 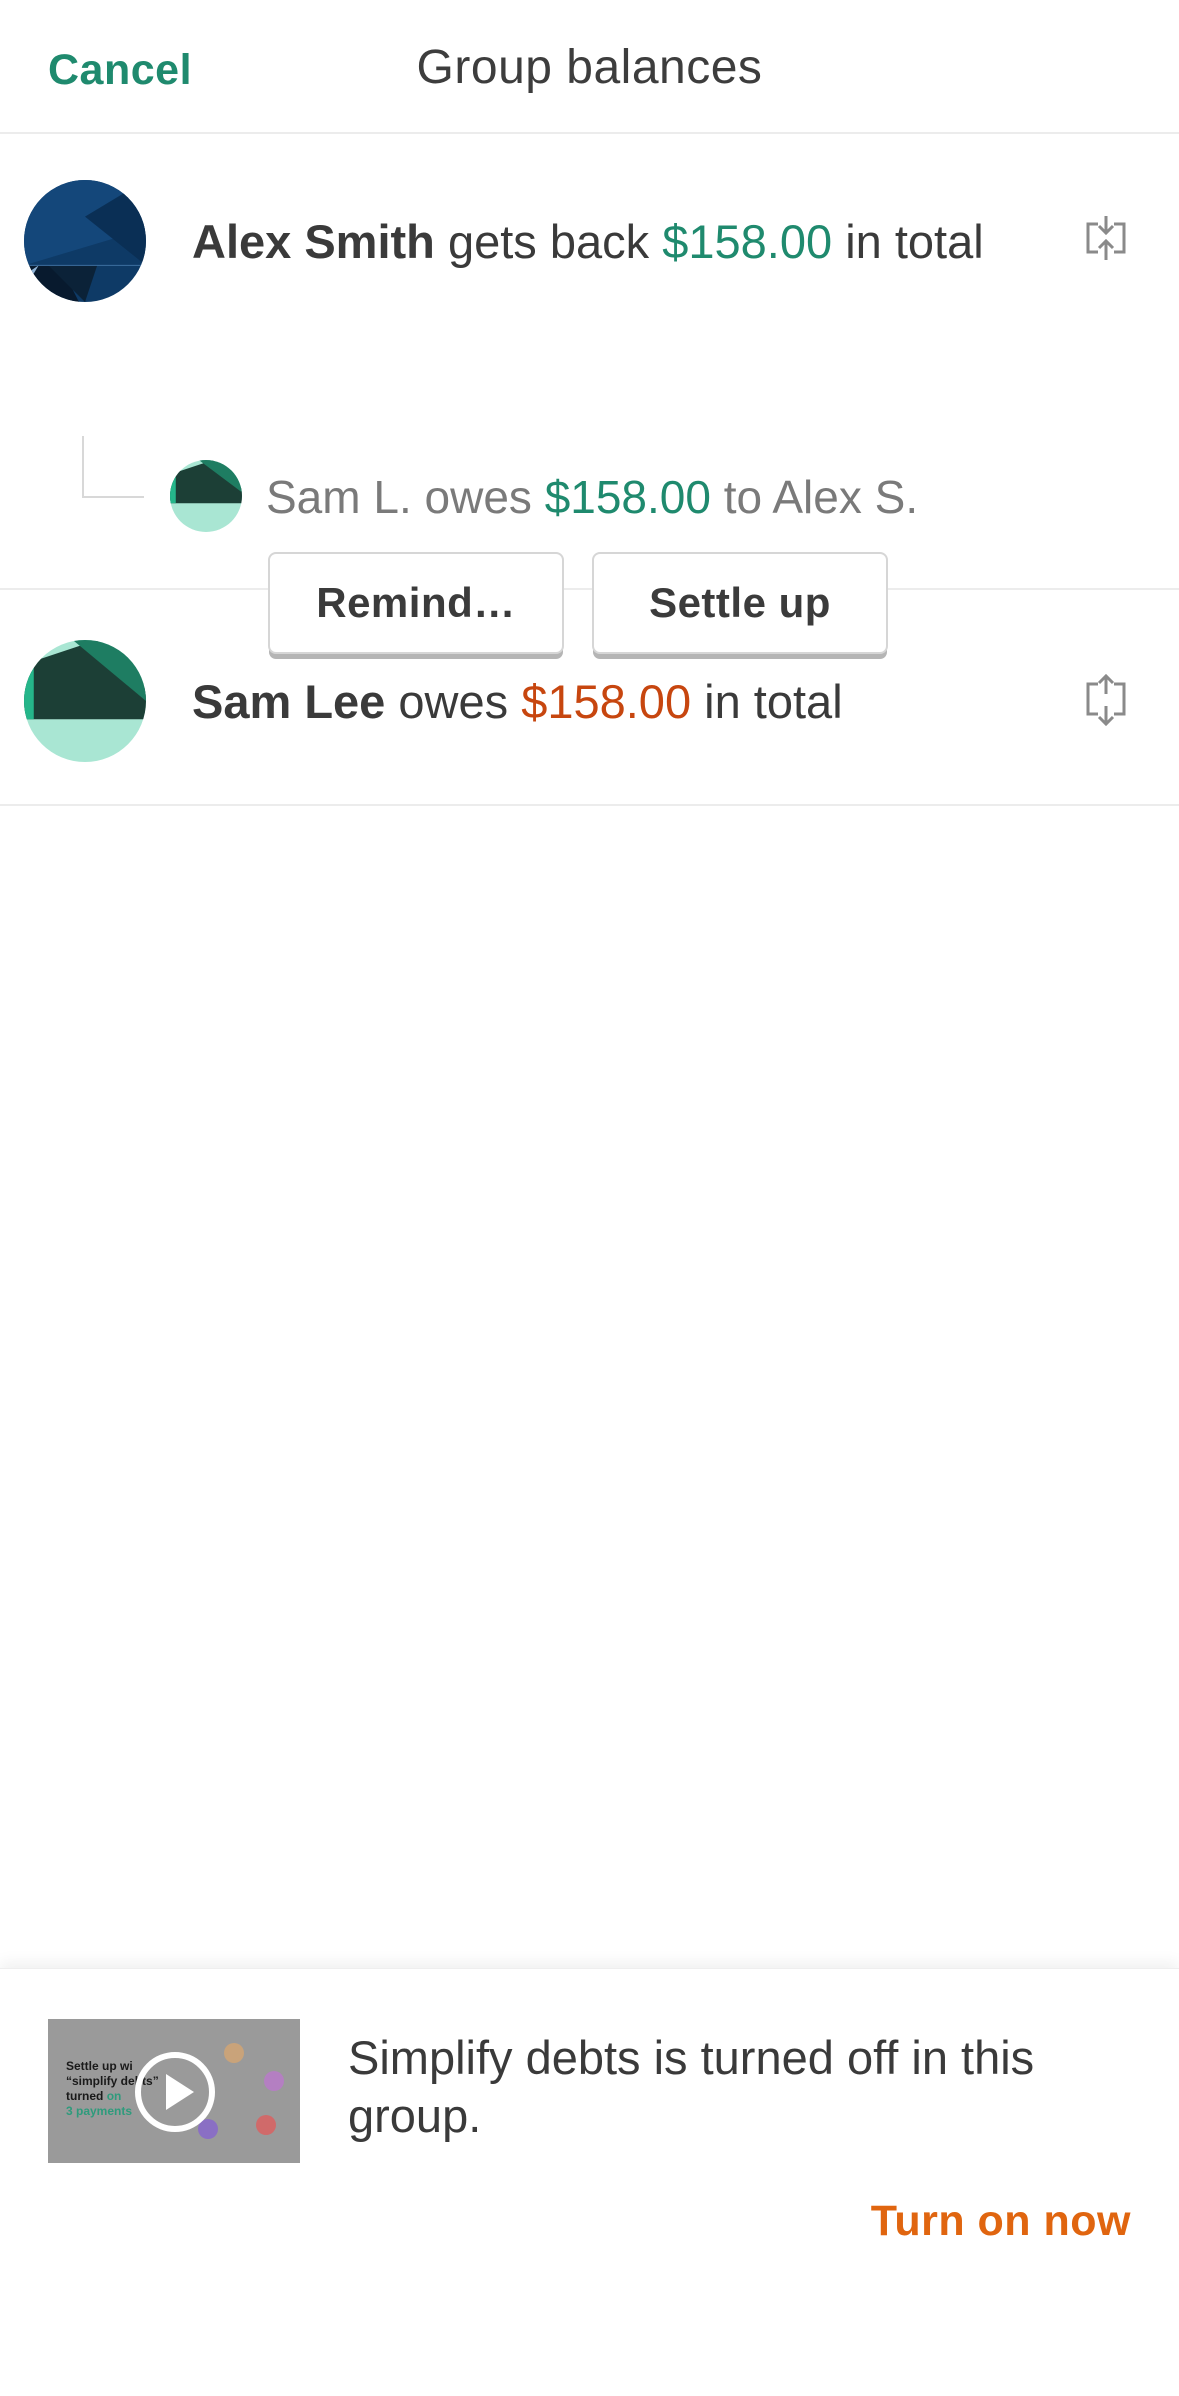 I want to click on page-title: Group balances, so click(x=589, y=67).